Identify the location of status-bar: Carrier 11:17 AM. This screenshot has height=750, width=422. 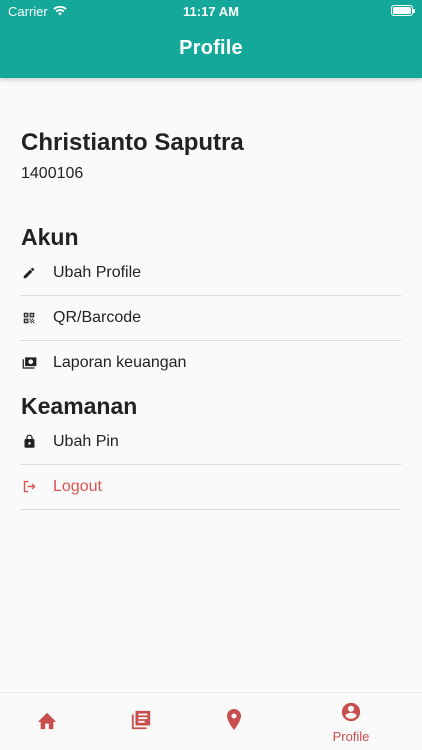
(211, 11).